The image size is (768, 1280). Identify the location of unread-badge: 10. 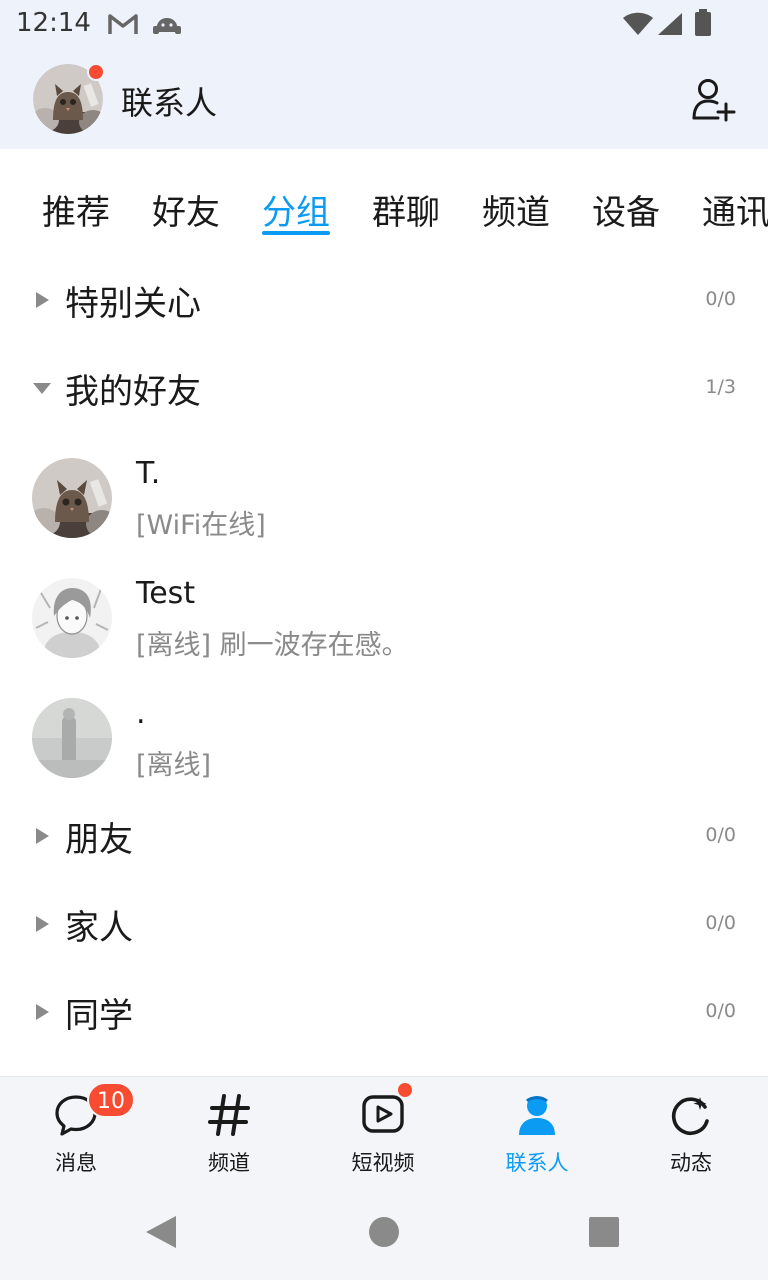
(111, 1100).